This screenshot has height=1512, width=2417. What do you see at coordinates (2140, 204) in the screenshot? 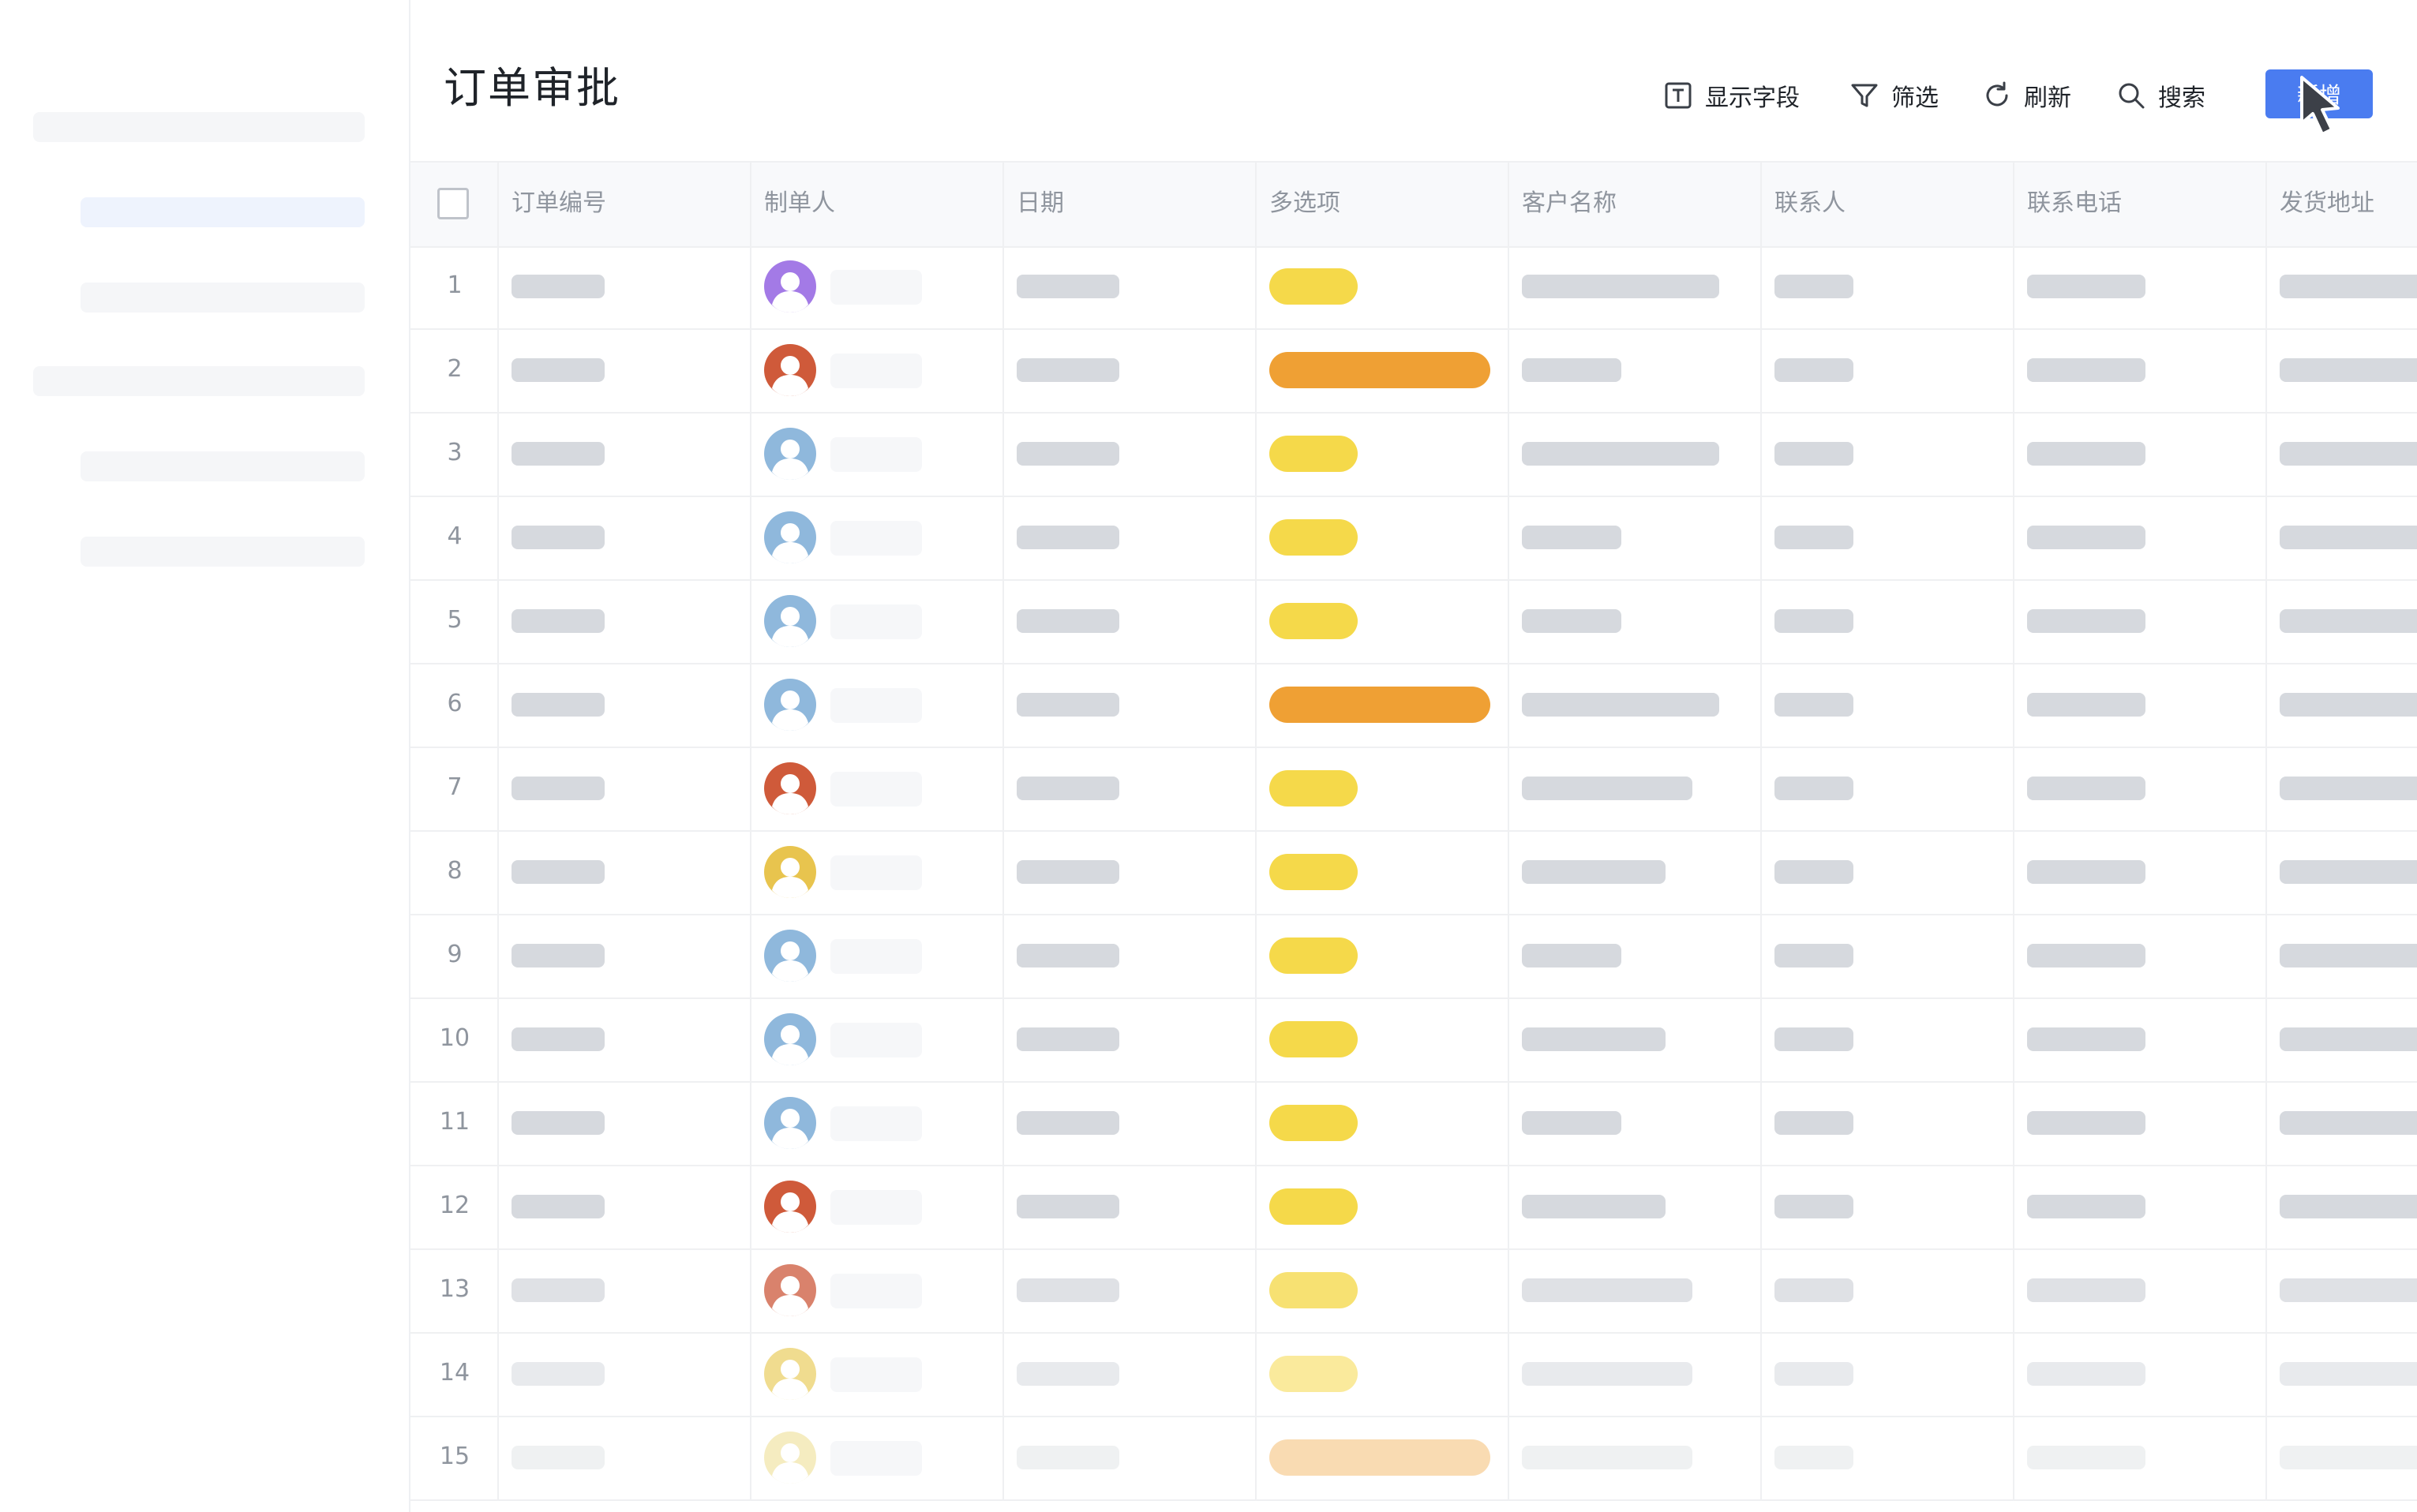
I see `column-header: 联系电话` at bounding box center [2140, 204].